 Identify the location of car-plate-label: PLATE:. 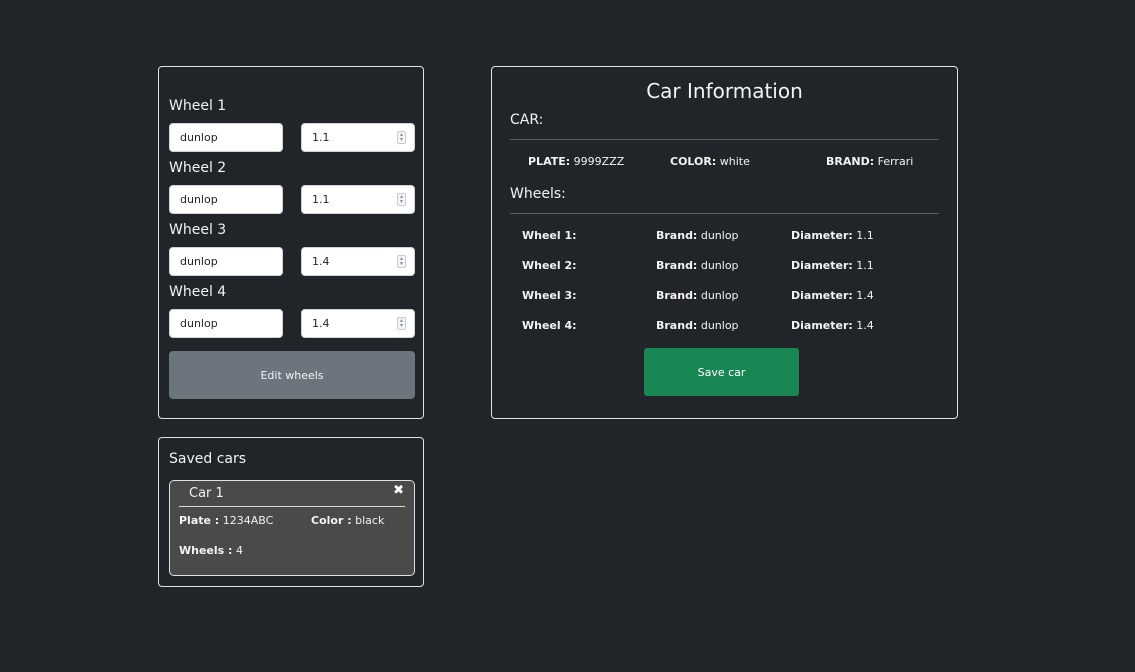
(549, 161).